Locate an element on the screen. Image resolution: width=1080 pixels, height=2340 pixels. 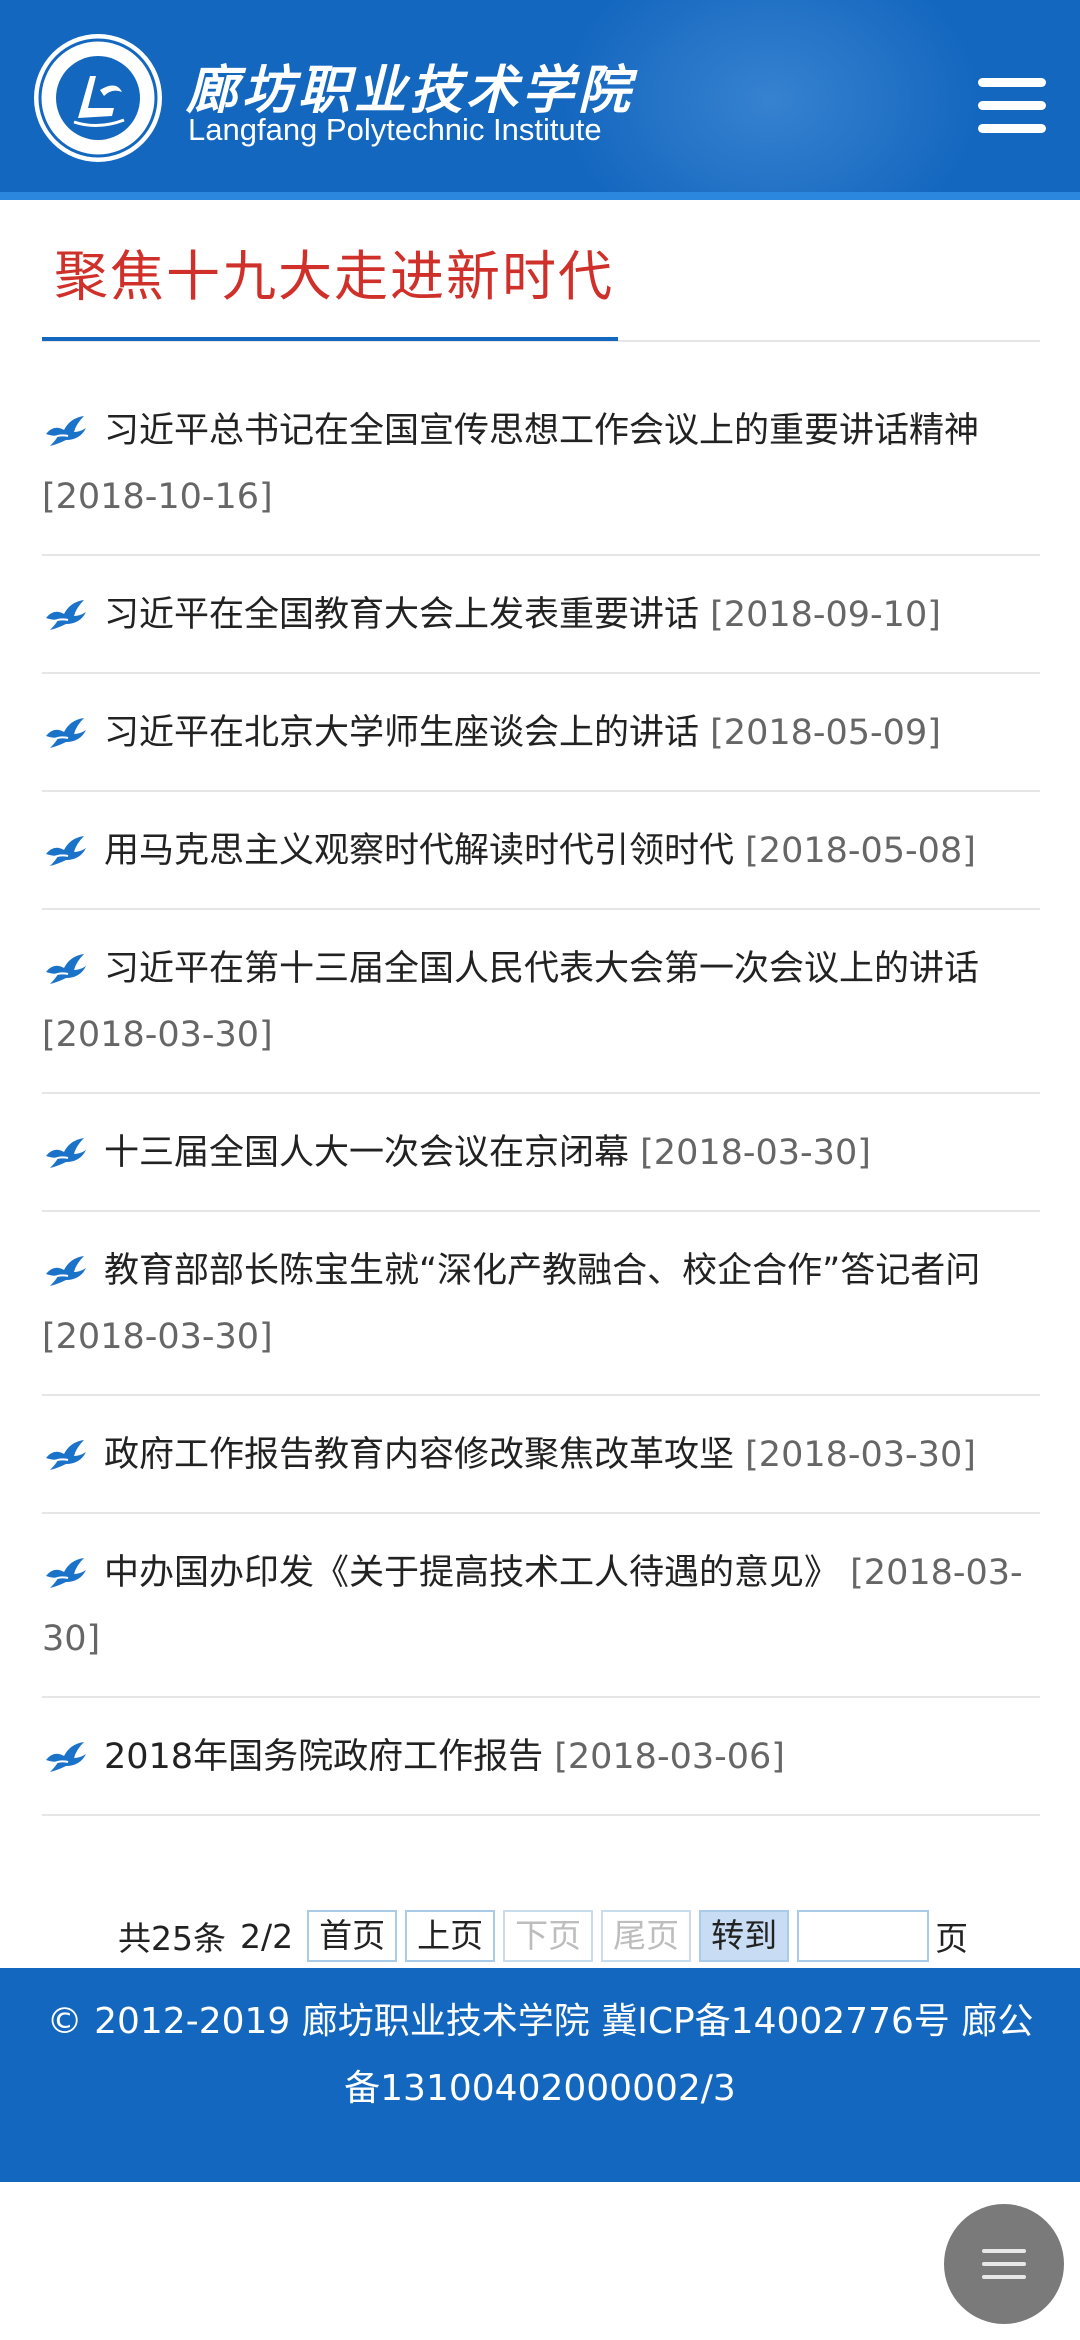
next-page-button: 下页 is located at coordinates (548, 1936).